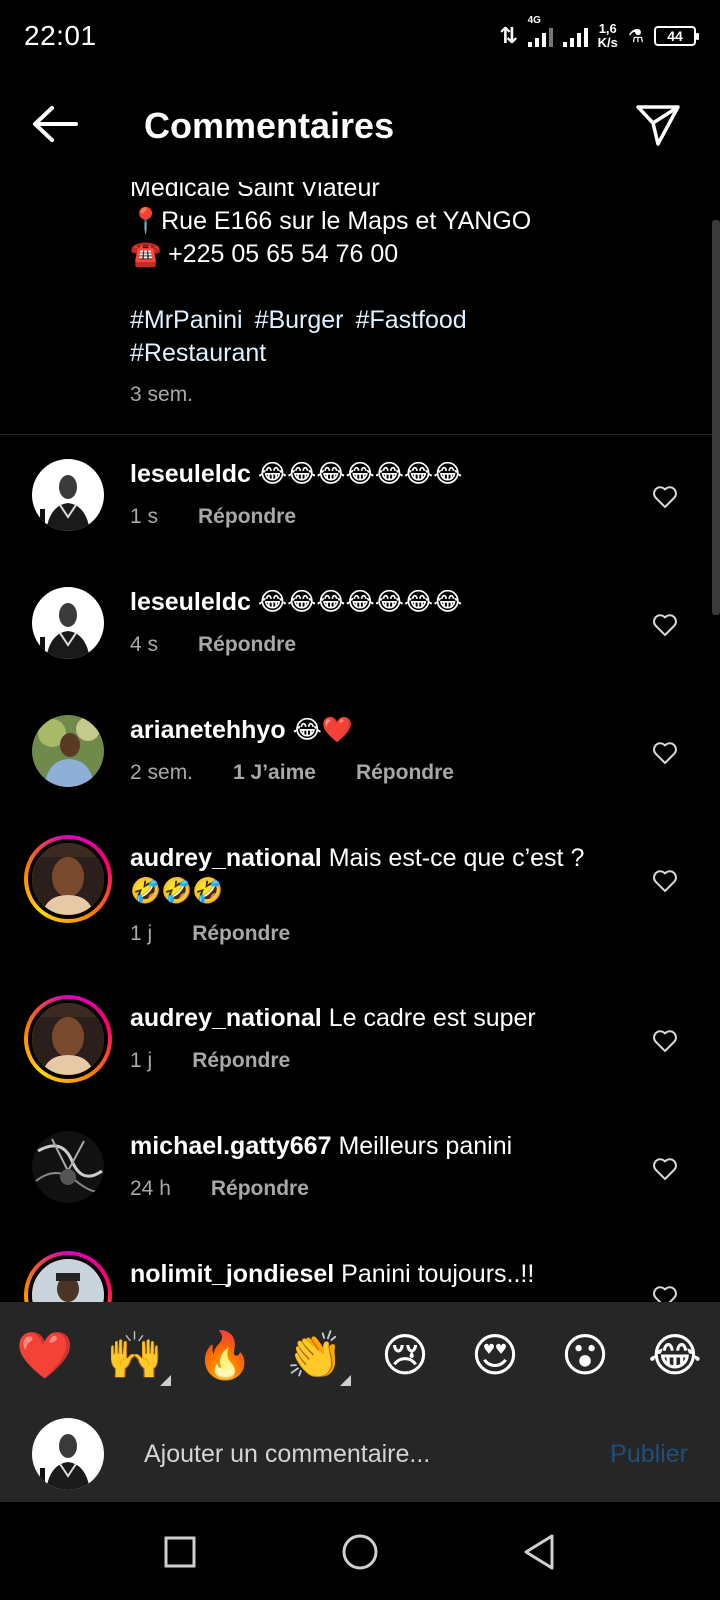 The image size is (720, 1600). What do you see at coordinates (150, 1188) in the screenshot?
I see `comment-time: 24 h` at bounding box center [150, 1188].